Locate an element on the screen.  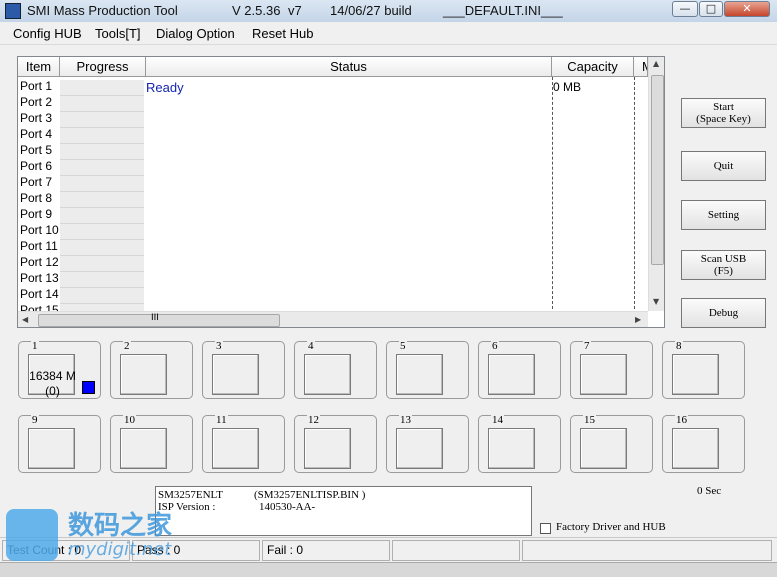
watermark: 数码之家 mydigit.net is located at coordinates (108, 536).